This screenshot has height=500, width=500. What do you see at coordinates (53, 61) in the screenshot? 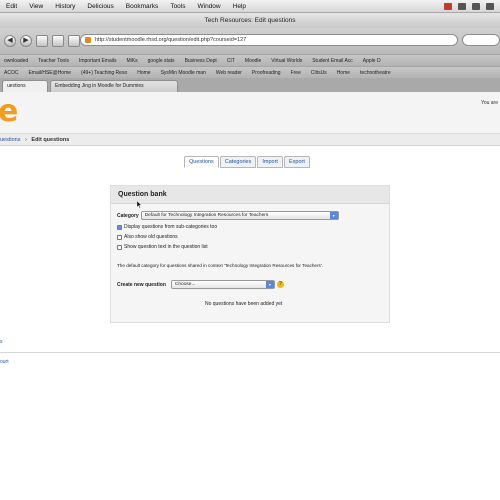
I see `bookmark-item: Teacher Tools` at bounding box center [53, 61].